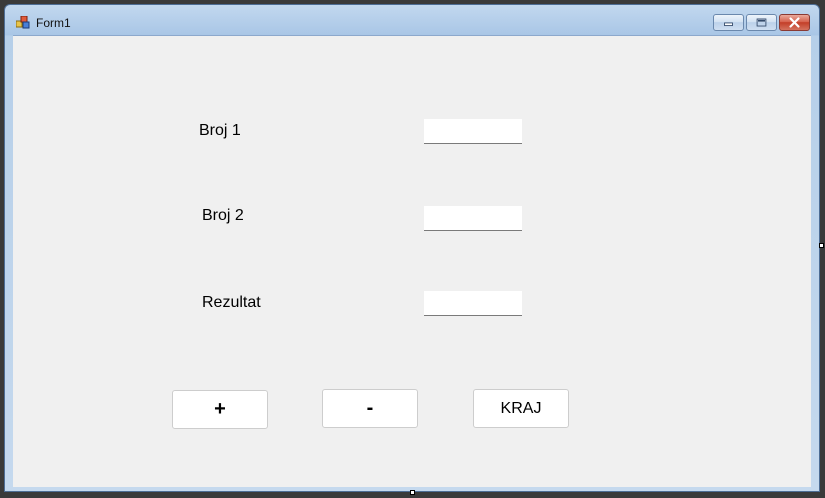  What do you see at coordinates (473, 218) in the screenshot?
I see `broj2-input` at bounding box center [473, 218].